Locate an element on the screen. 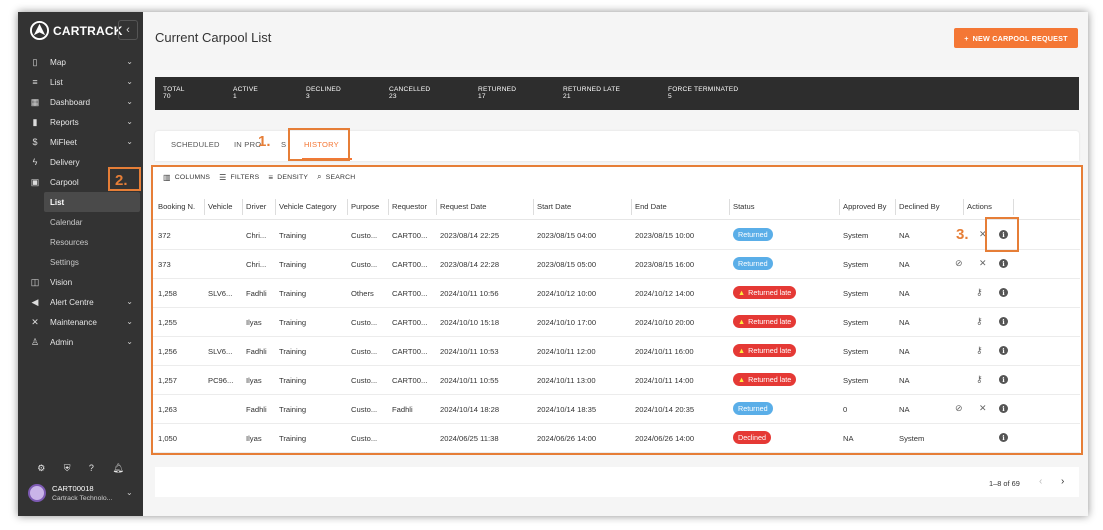 The height and width of the screenshot is (530, 1103). new-carpool-request-button: + NEW CARPOOL REQUEST is located at coordinates (1016, 38).